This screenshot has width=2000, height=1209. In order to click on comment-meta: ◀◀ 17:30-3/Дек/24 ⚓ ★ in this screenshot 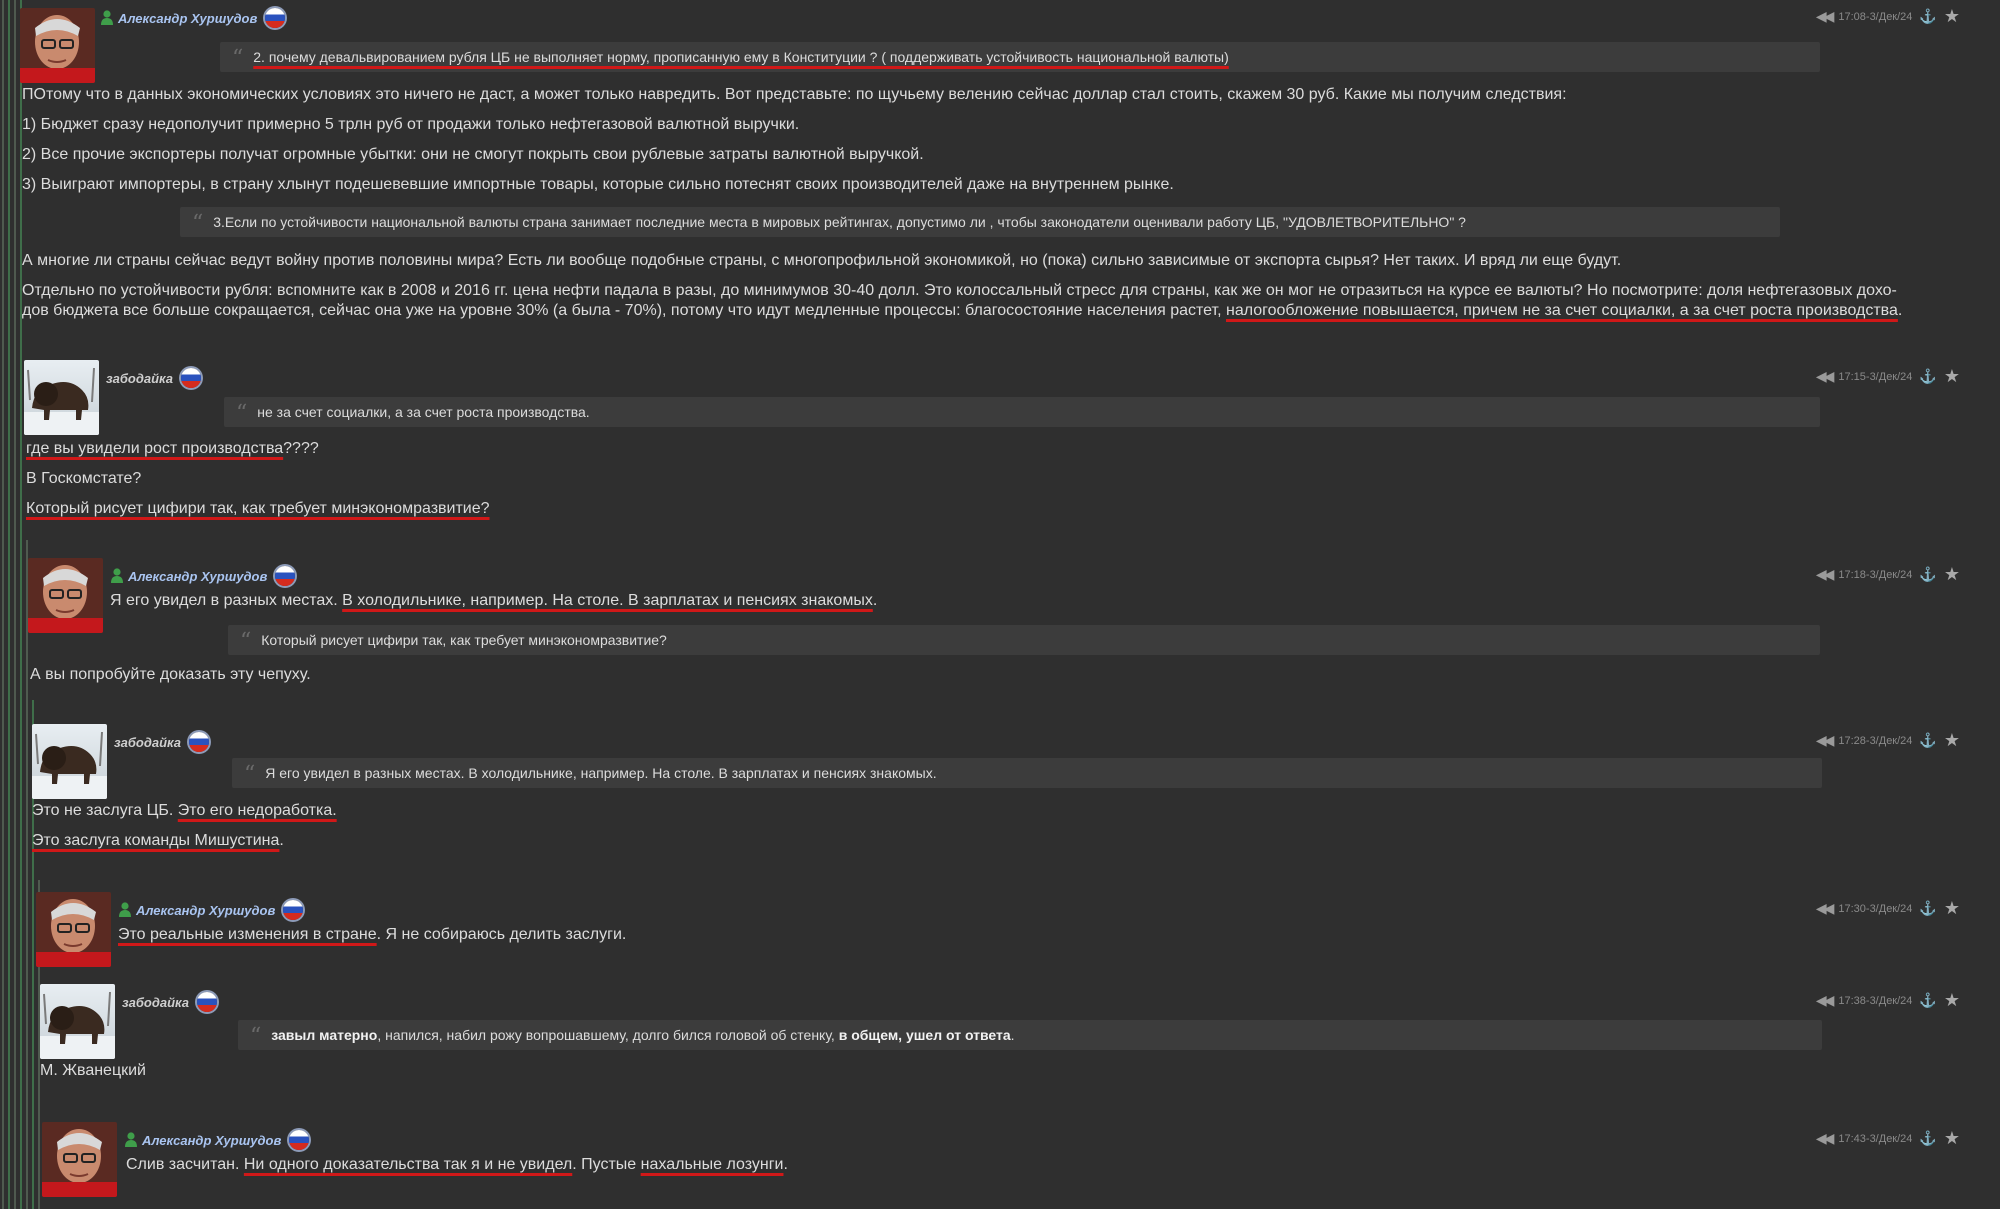, I will do `click(1888, 908)`.